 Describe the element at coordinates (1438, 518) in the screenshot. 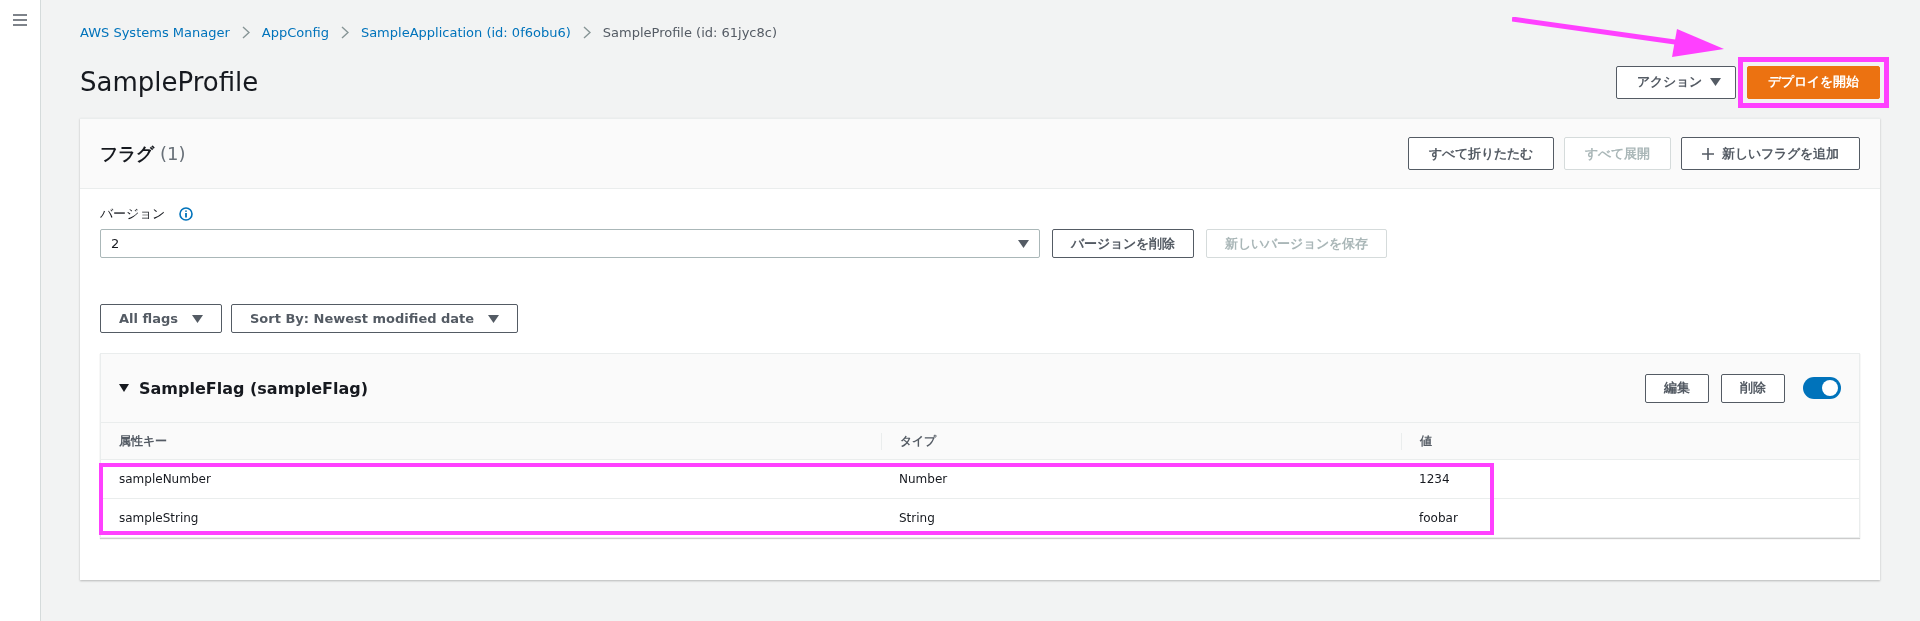

I see `table-cell-text: foobar` at that location.